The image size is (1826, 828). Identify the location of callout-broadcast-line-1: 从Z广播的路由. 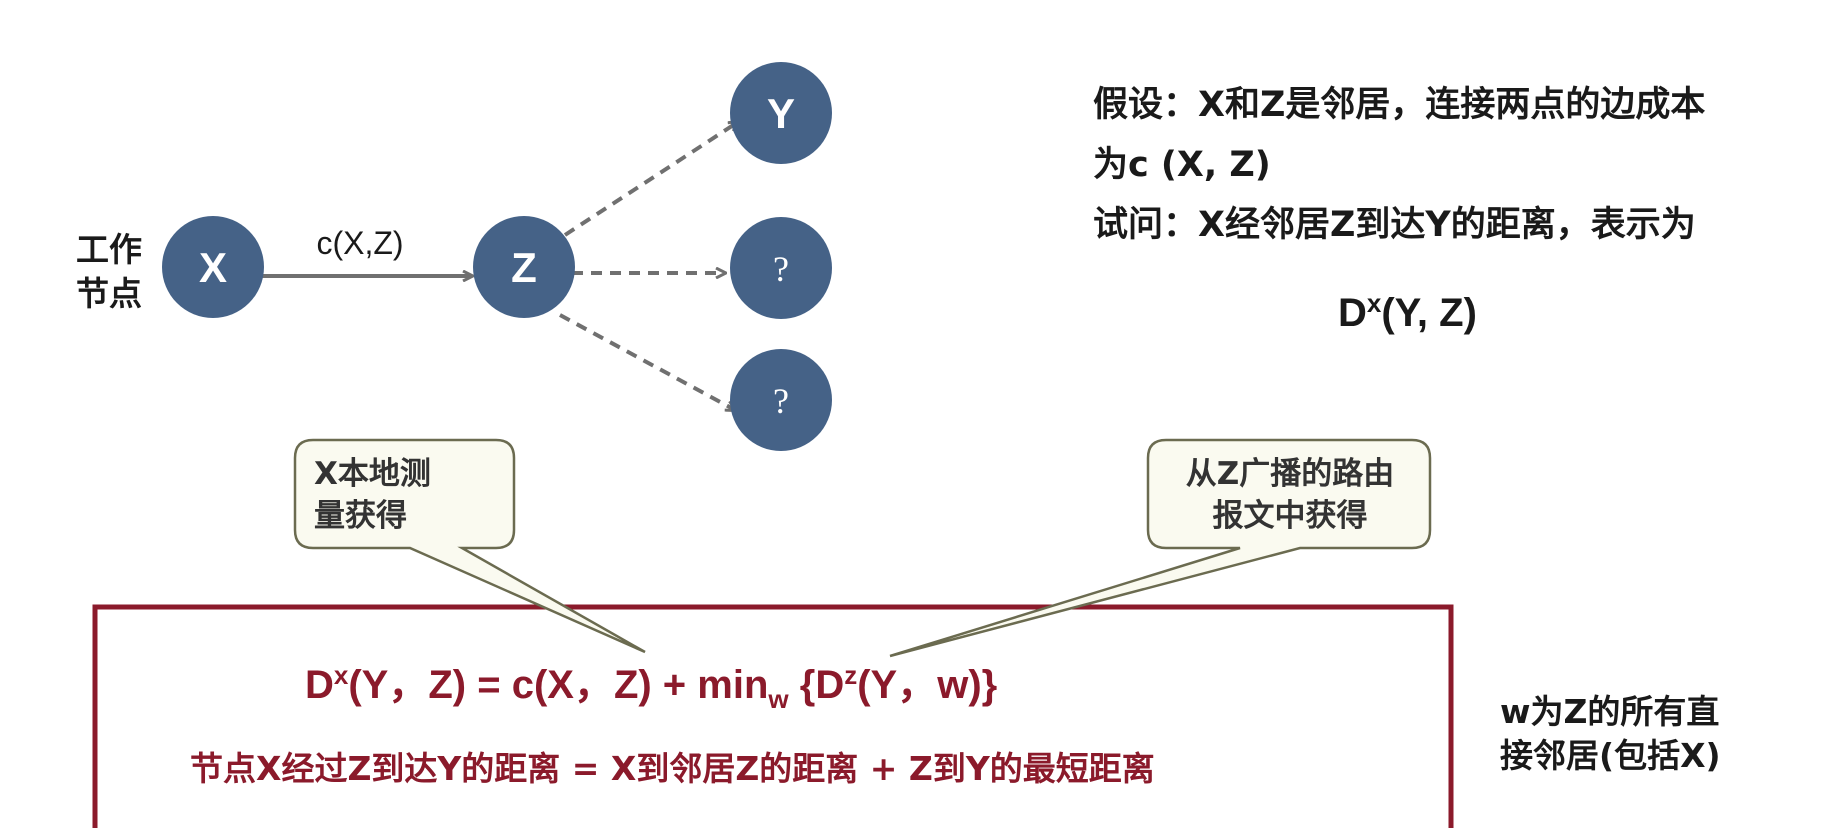
(1290, 474).